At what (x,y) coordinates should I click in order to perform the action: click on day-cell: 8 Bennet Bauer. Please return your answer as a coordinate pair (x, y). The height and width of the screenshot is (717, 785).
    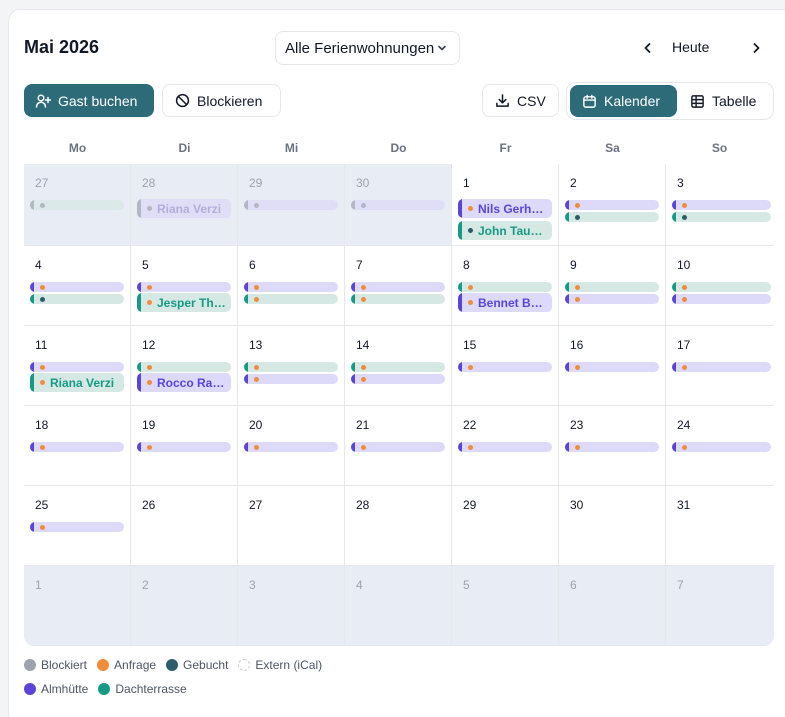
    Looking at the image, I should click on (505, 286).